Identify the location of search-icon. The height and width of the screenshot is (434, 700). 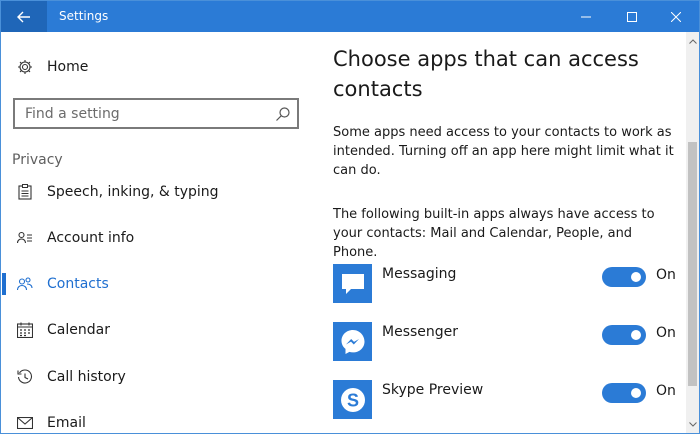
(283, 114).